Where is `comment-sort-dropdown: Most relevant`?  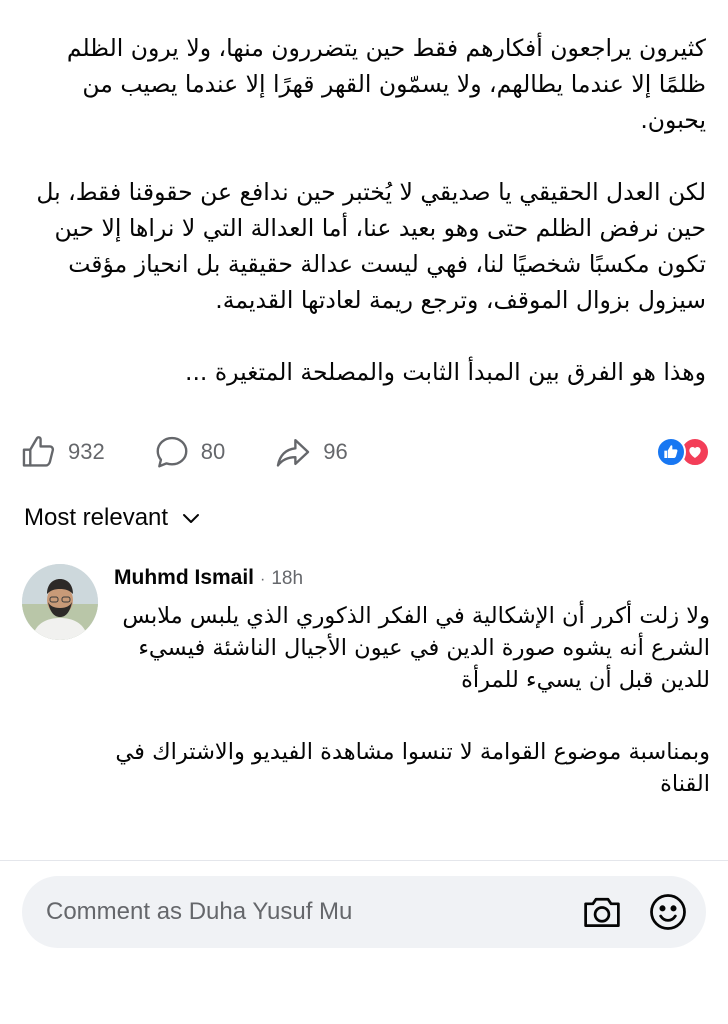
comment-sort-dropdown: Most relevant is located at coordinates (112, 518).